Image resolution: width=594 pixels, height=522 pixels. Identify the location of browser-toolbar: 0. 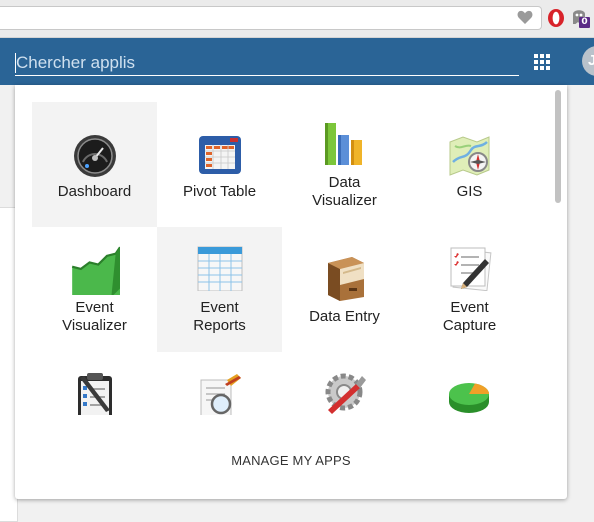
(297, 19).